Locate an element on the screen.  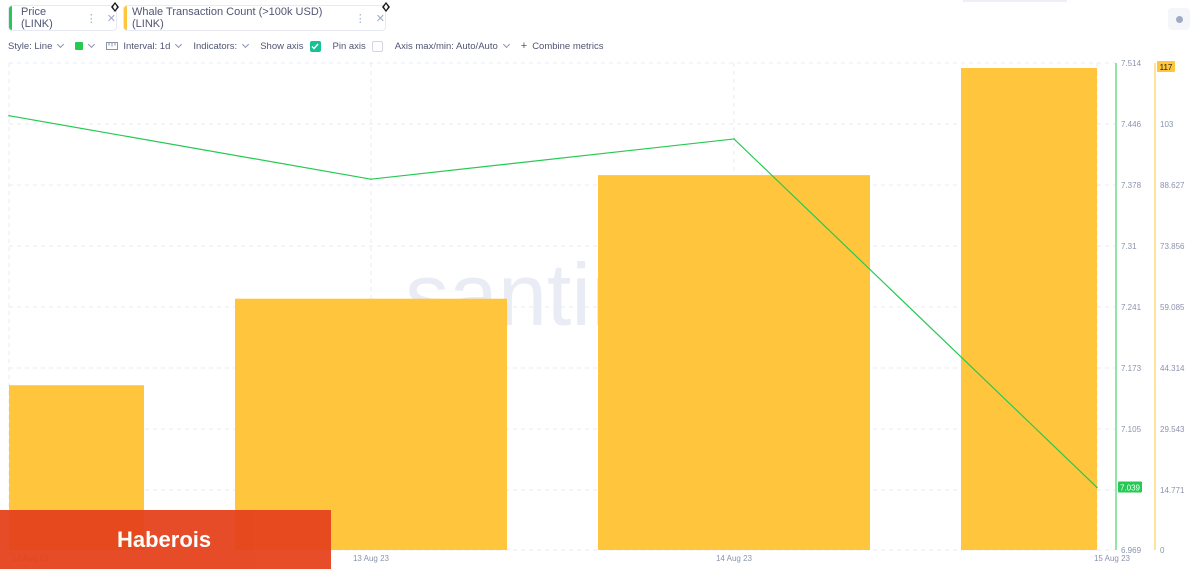
count-axis-tick: 29.543 is located at coordinates (1172, 429).